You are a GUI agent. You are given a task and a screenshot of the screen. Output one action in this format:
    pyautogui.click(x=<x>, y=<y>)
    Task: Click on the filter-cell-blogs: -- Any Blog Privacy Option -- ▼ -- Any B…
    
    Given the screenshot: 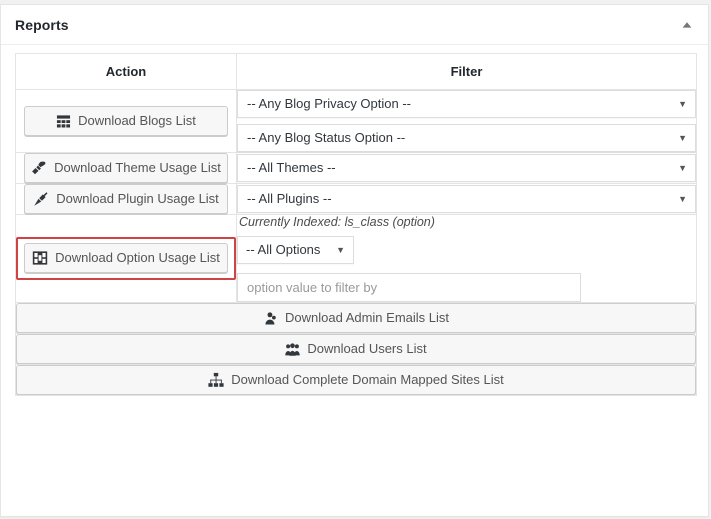 What is the action you would take?
    pyautogui.click(x=466, y=121)
    